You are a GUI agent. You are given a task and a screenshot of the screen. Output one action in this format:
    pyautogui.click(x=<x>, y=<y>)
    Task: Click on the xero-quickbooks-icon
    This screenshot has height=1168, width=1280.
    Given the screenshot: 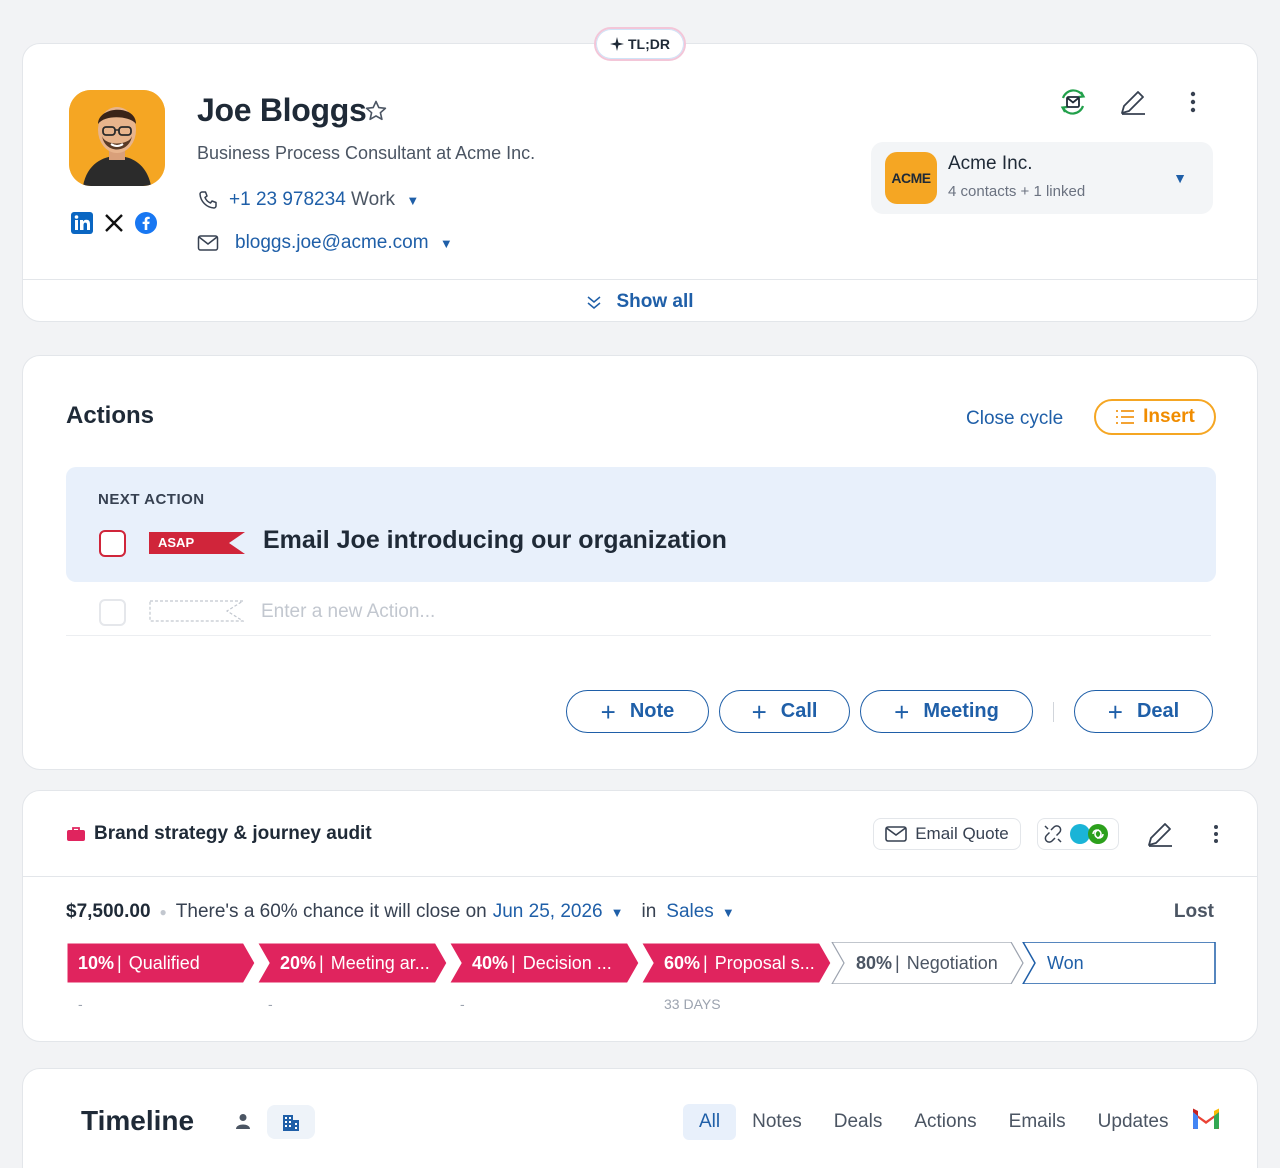 What is the action you would take?
    pyautogui.click(x=1089, y=834)
    